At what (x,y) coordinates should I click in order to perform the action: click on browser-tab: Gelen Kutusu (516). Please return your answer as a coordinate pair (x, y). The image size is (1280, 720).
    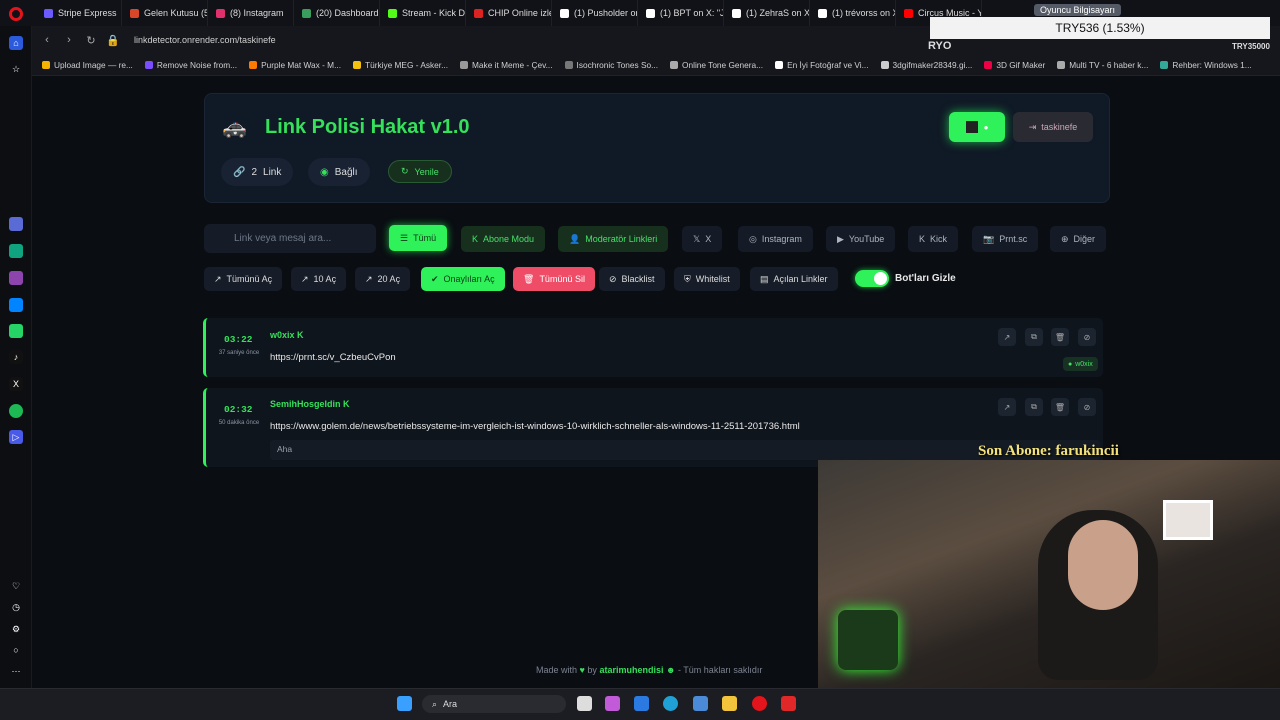
    Looking at the image, I should click on (165, 13).